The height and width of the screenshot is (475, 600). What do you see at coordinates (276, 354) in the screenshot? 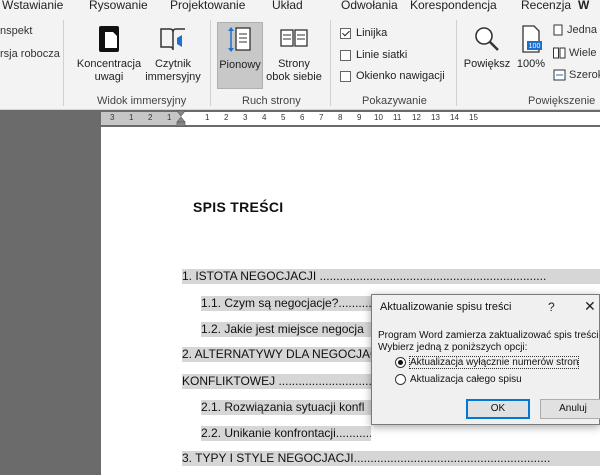
I see `toc-entry: 2. ALTERNATYWY DLA NEGOCJAC` at bounding box center [276, 354].